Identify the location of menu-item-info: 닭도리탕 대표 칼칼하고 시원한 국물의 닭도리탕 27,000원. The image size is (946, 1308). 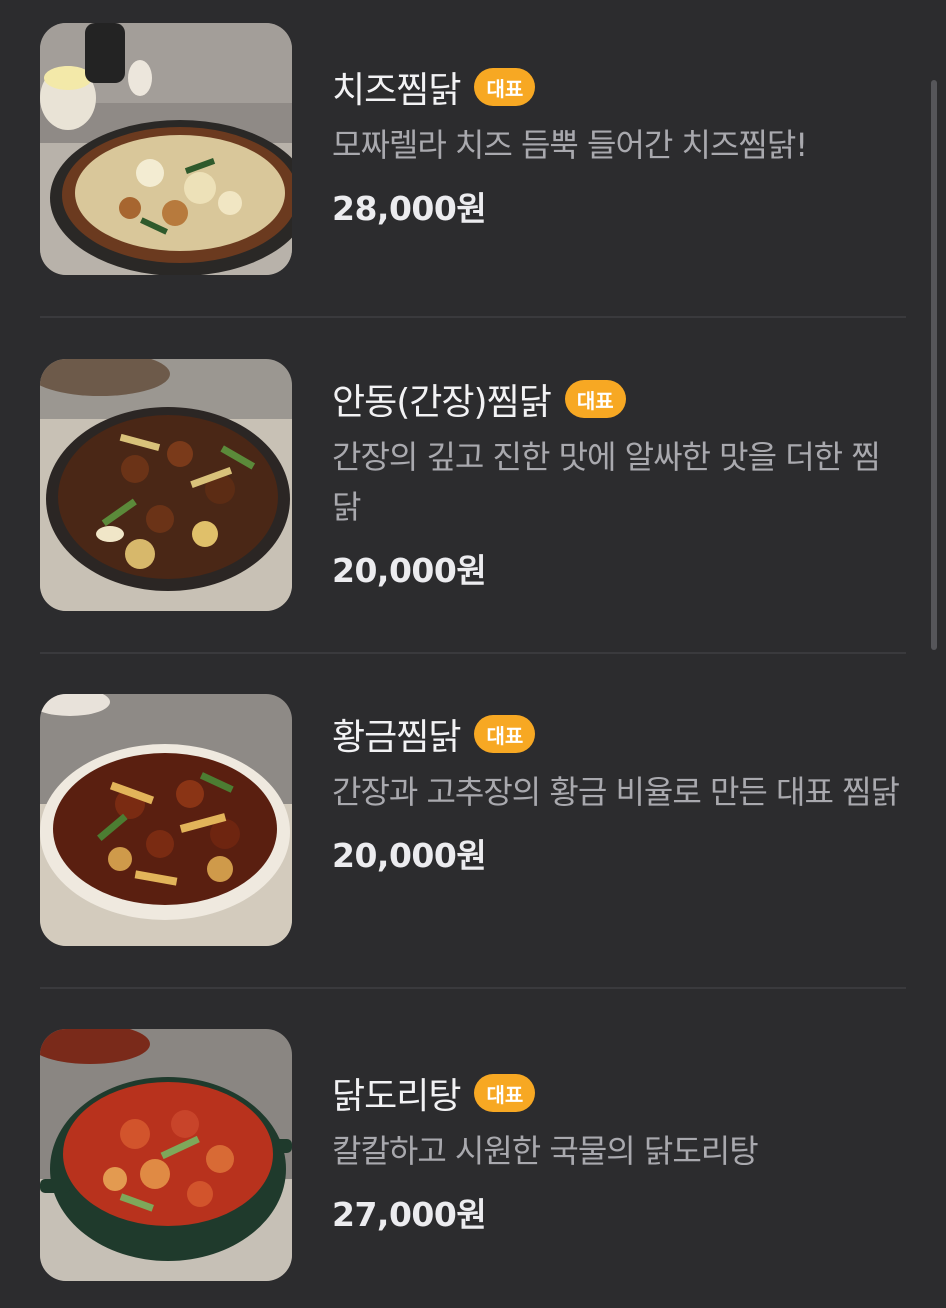
(619, 1132).